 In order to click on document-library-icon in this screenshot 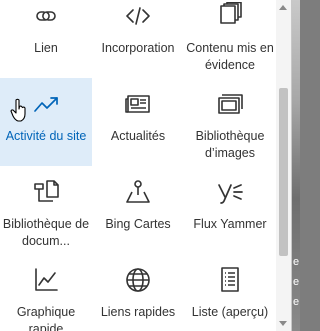, I will do `click(46, 192)`.